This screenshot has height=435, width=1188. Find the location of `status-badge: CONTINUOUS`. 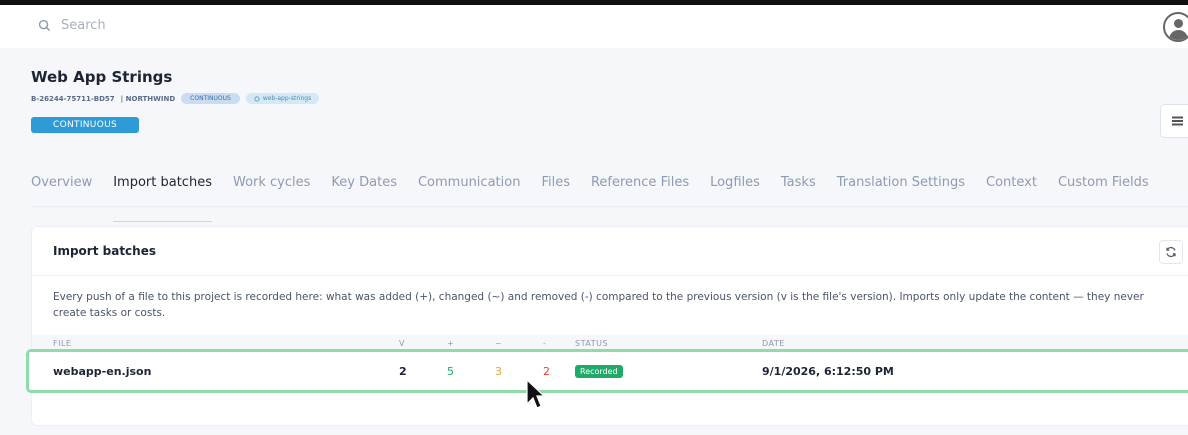

status-badge: CONTINUOUS is located at coordinates (85, 125).